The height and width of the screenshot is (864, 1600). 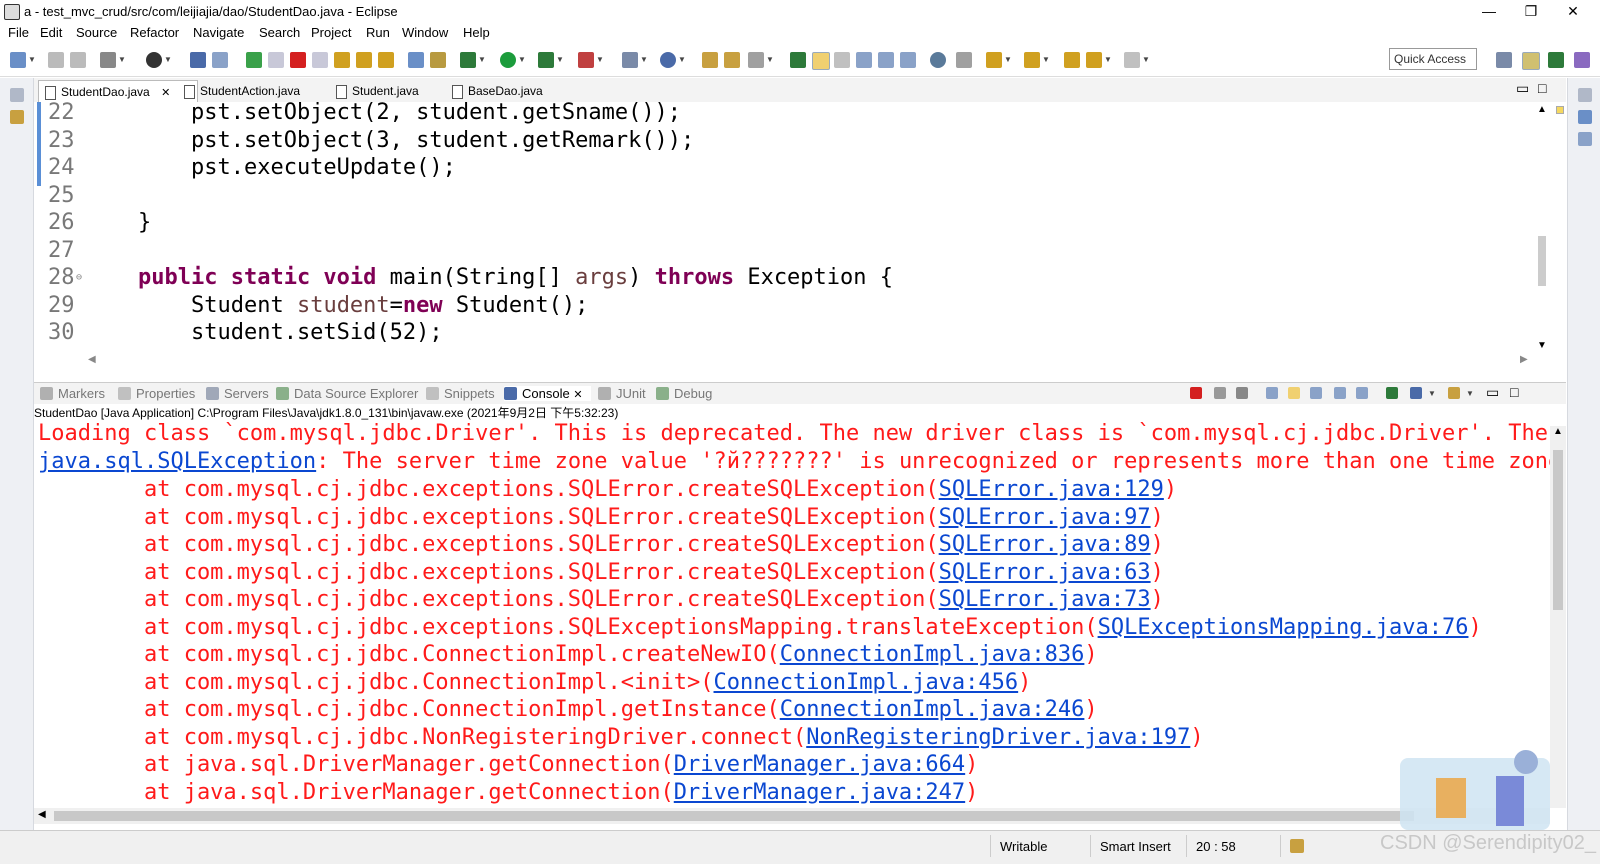 I want to click on tab-servers: Servers, so click(x=237, y=393).